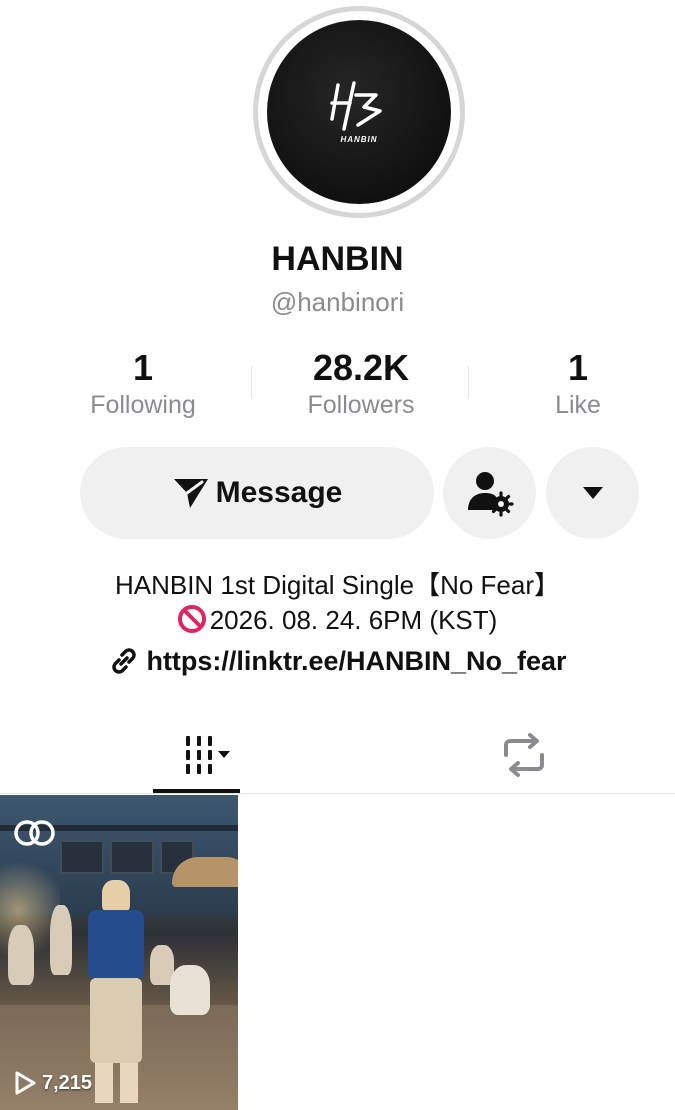 The width and height of the screenshot is (675, 1110). What do you see at coordinates (124, 661) in the screenshot?
I see `link-icon` at bounding box center [124, 661].